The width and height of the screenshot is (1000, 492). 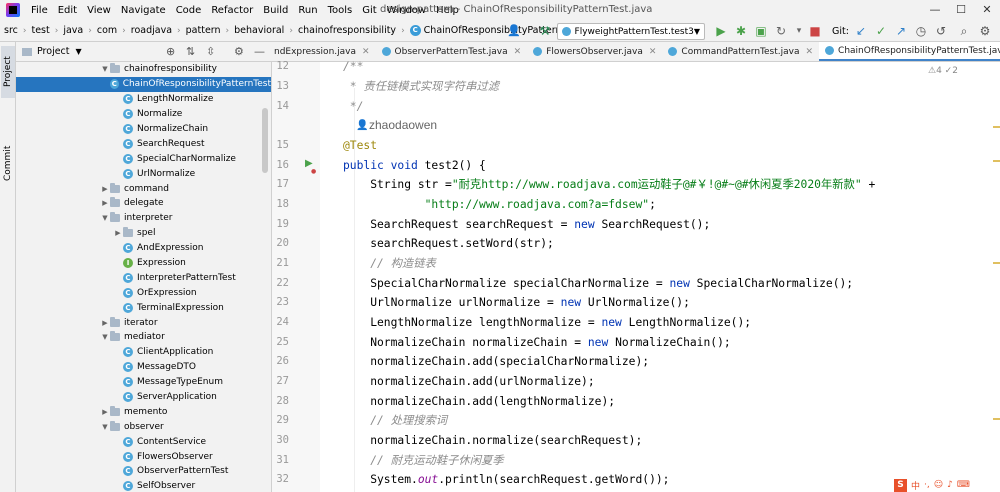 What do you see at coordinates (143, 233) in the screenshot?
I see `tree-item-spel: ▶ spel` at bounding box center [143, 233].